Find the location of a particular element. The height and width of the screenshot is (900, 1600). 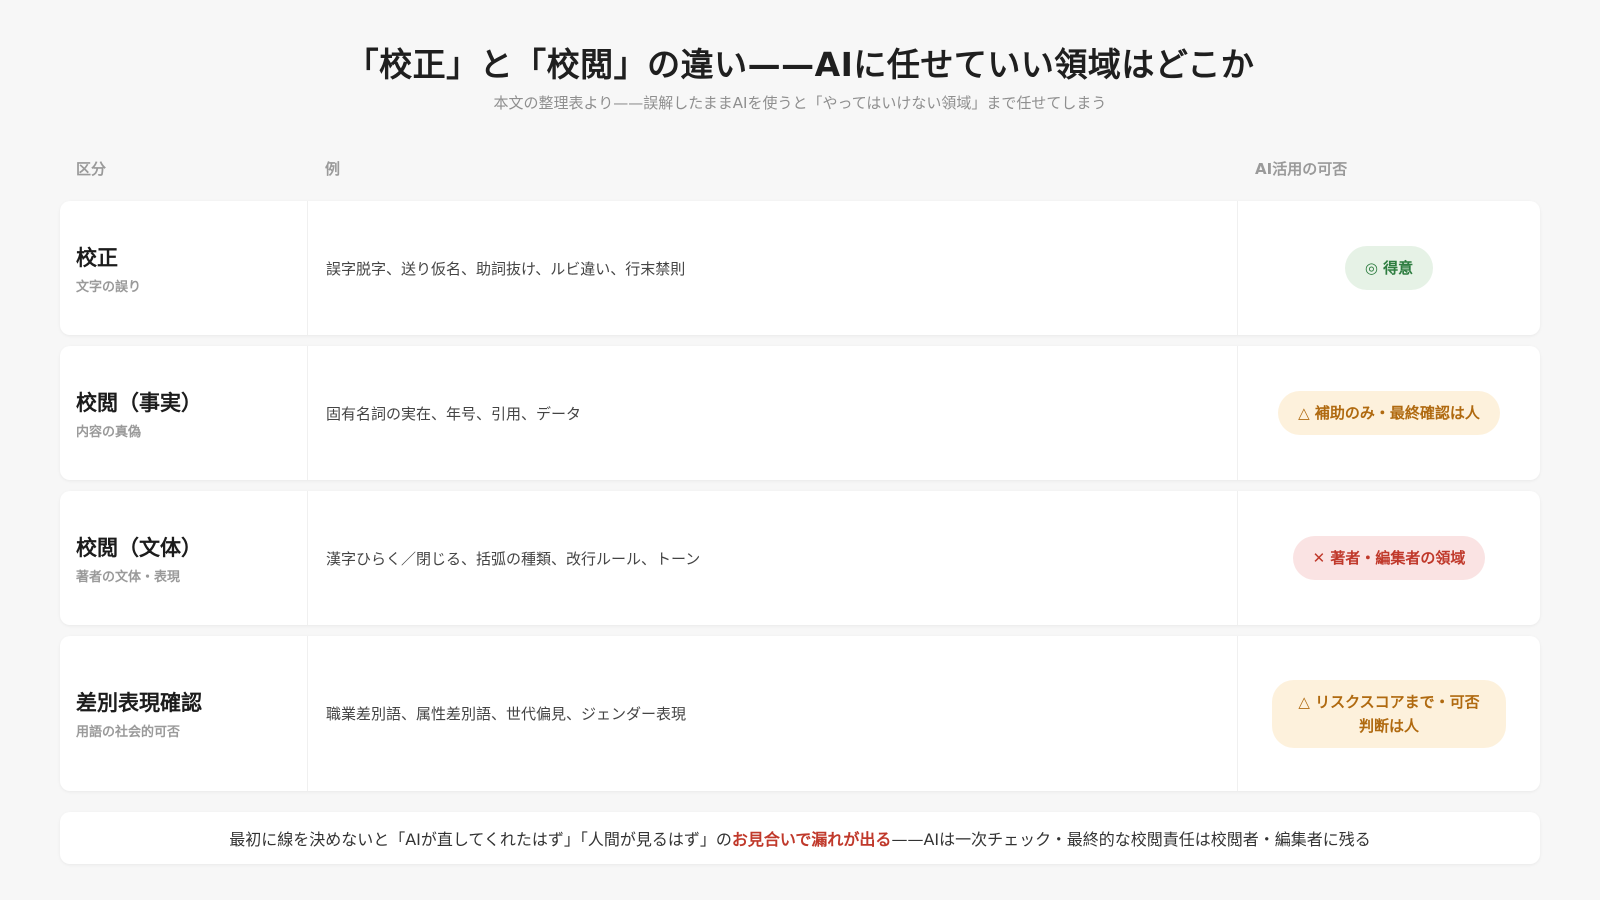

footer-text: 最初に線を決めないと「AIが直してくれたはず」「人間が見るはず」の is located at coordinates (480, 839).